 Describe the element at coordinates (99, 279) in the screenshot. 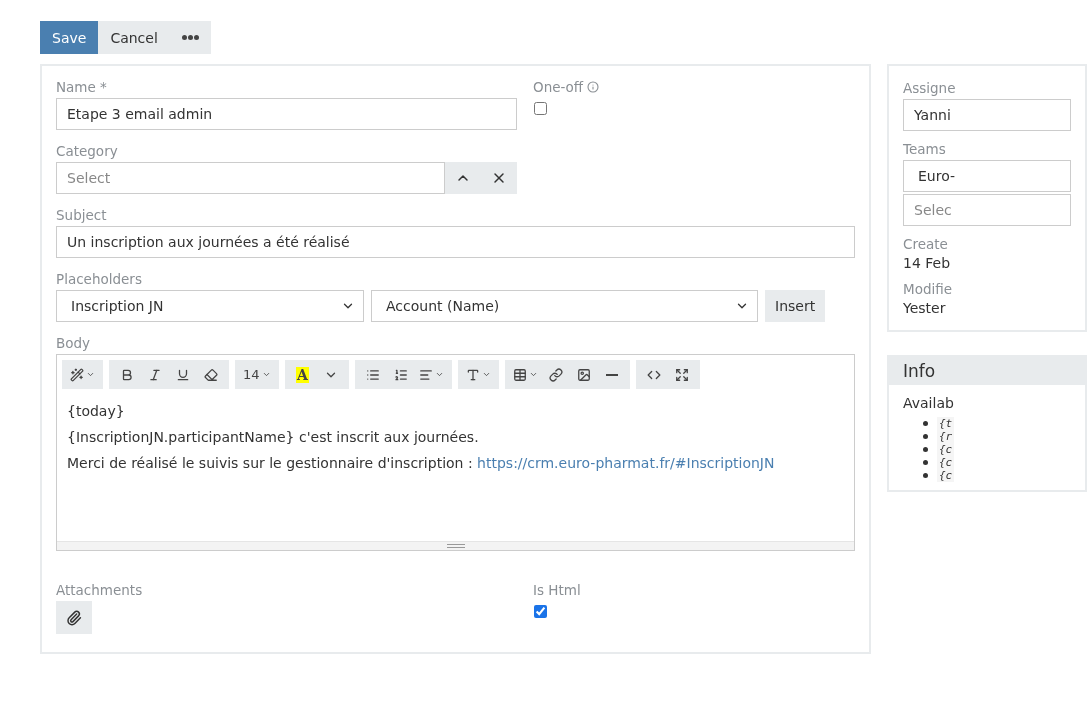

I see `field-label: Placeholders` at that location.